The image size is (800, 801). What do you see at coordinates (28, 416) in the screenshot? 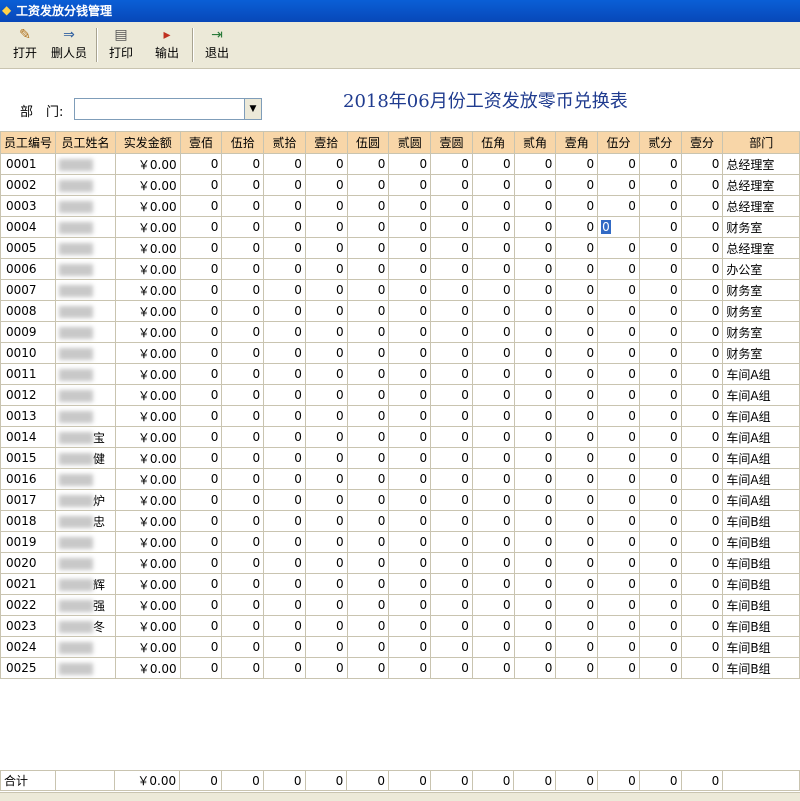
I see `employee-id-cell: 0013` at bounding box center [28, 416].